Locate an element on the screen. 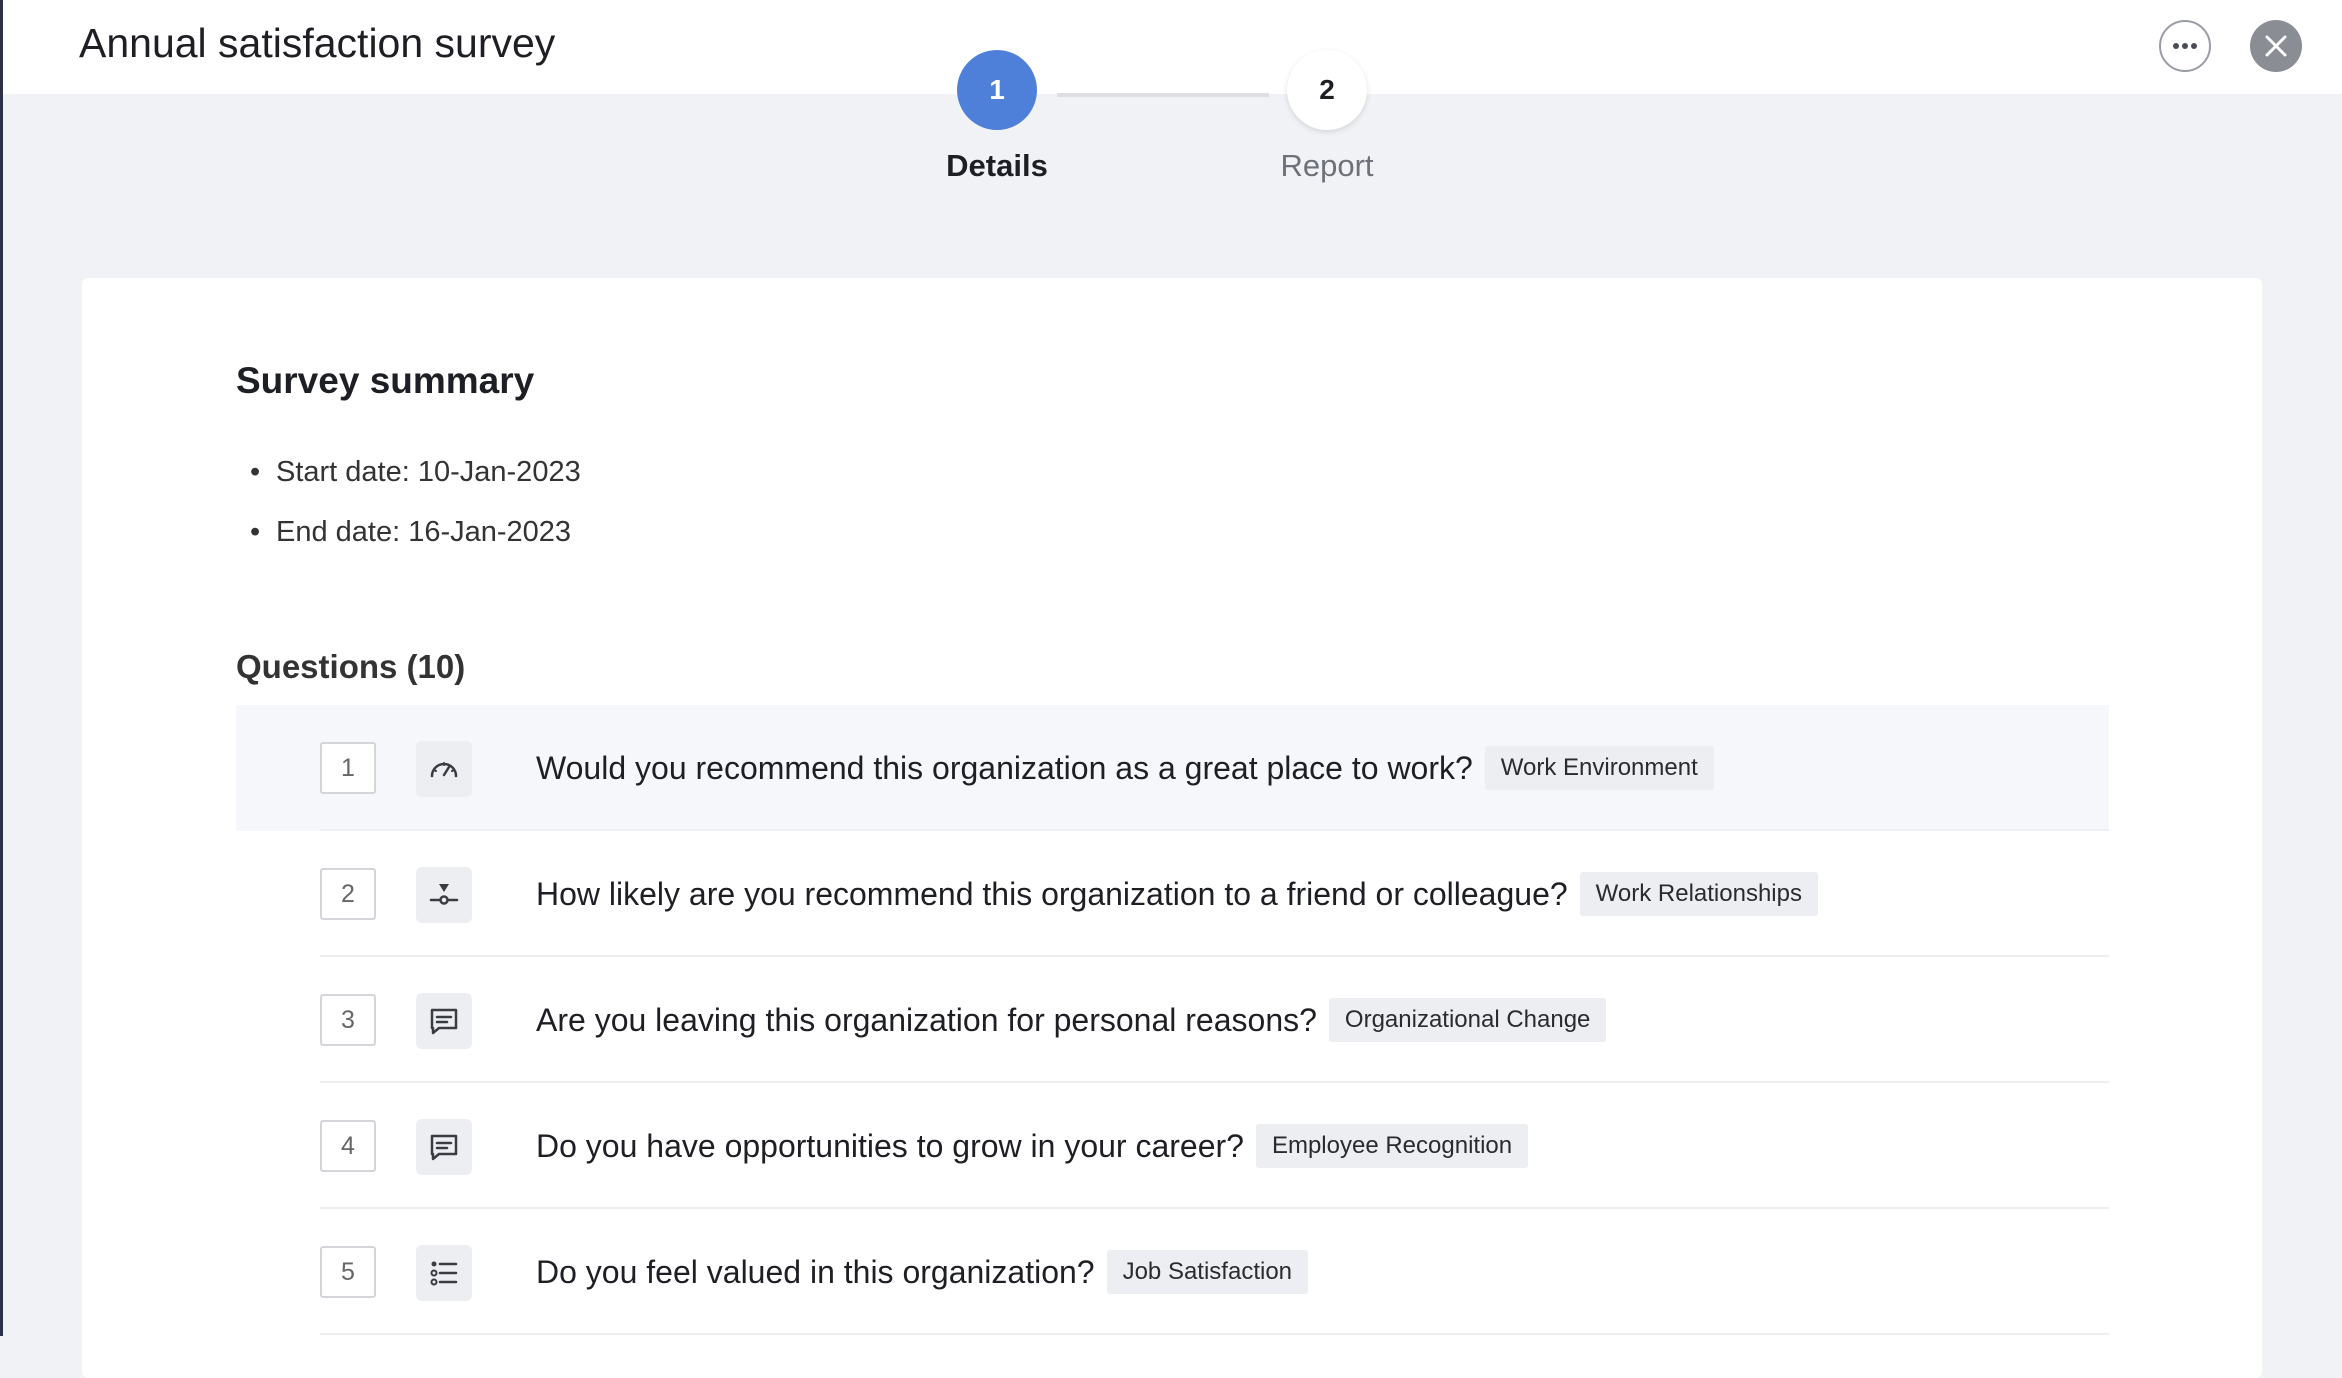 Image resolution: width=2342 pixels, height=1378 pixels. end-date-item: End date: 16-Jan-2023 is located at coordinates (410, 532).